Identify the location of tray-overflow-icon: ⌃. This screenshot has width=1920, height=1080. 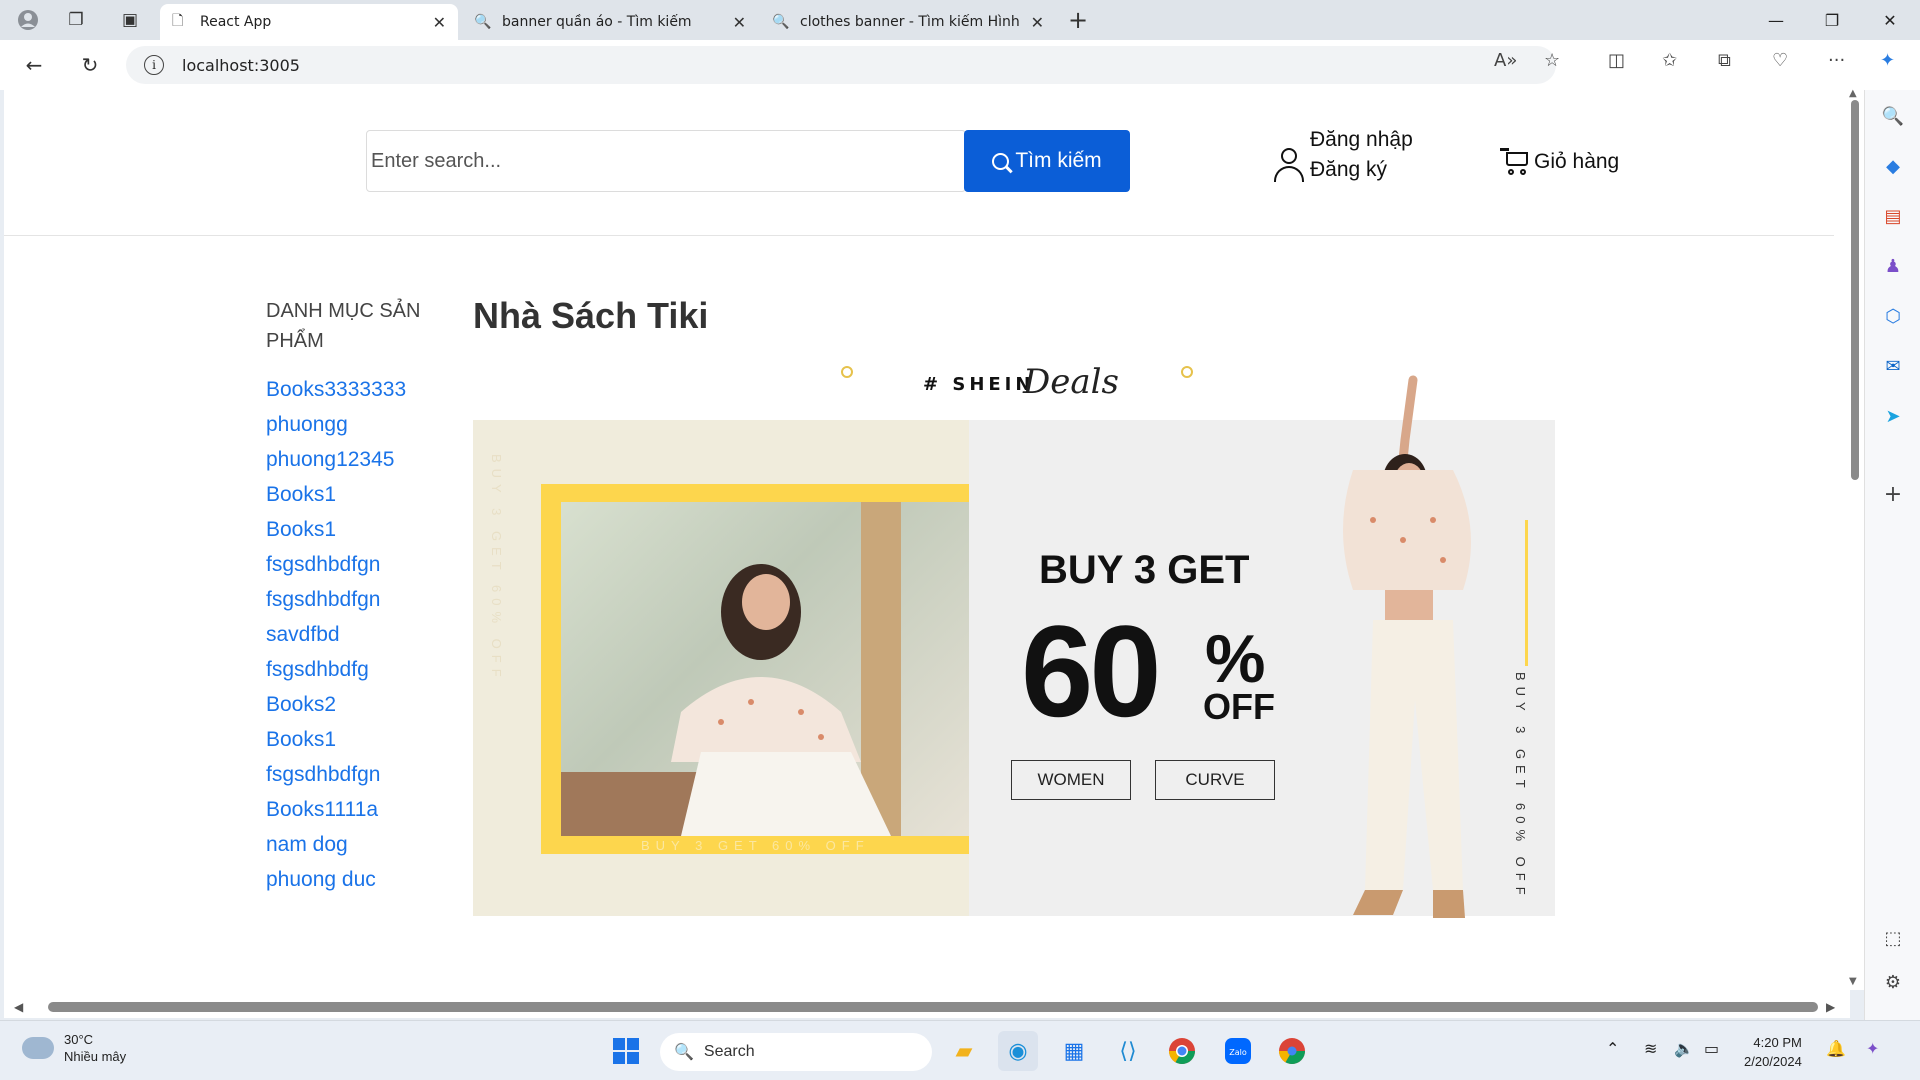
(1612, 1048).